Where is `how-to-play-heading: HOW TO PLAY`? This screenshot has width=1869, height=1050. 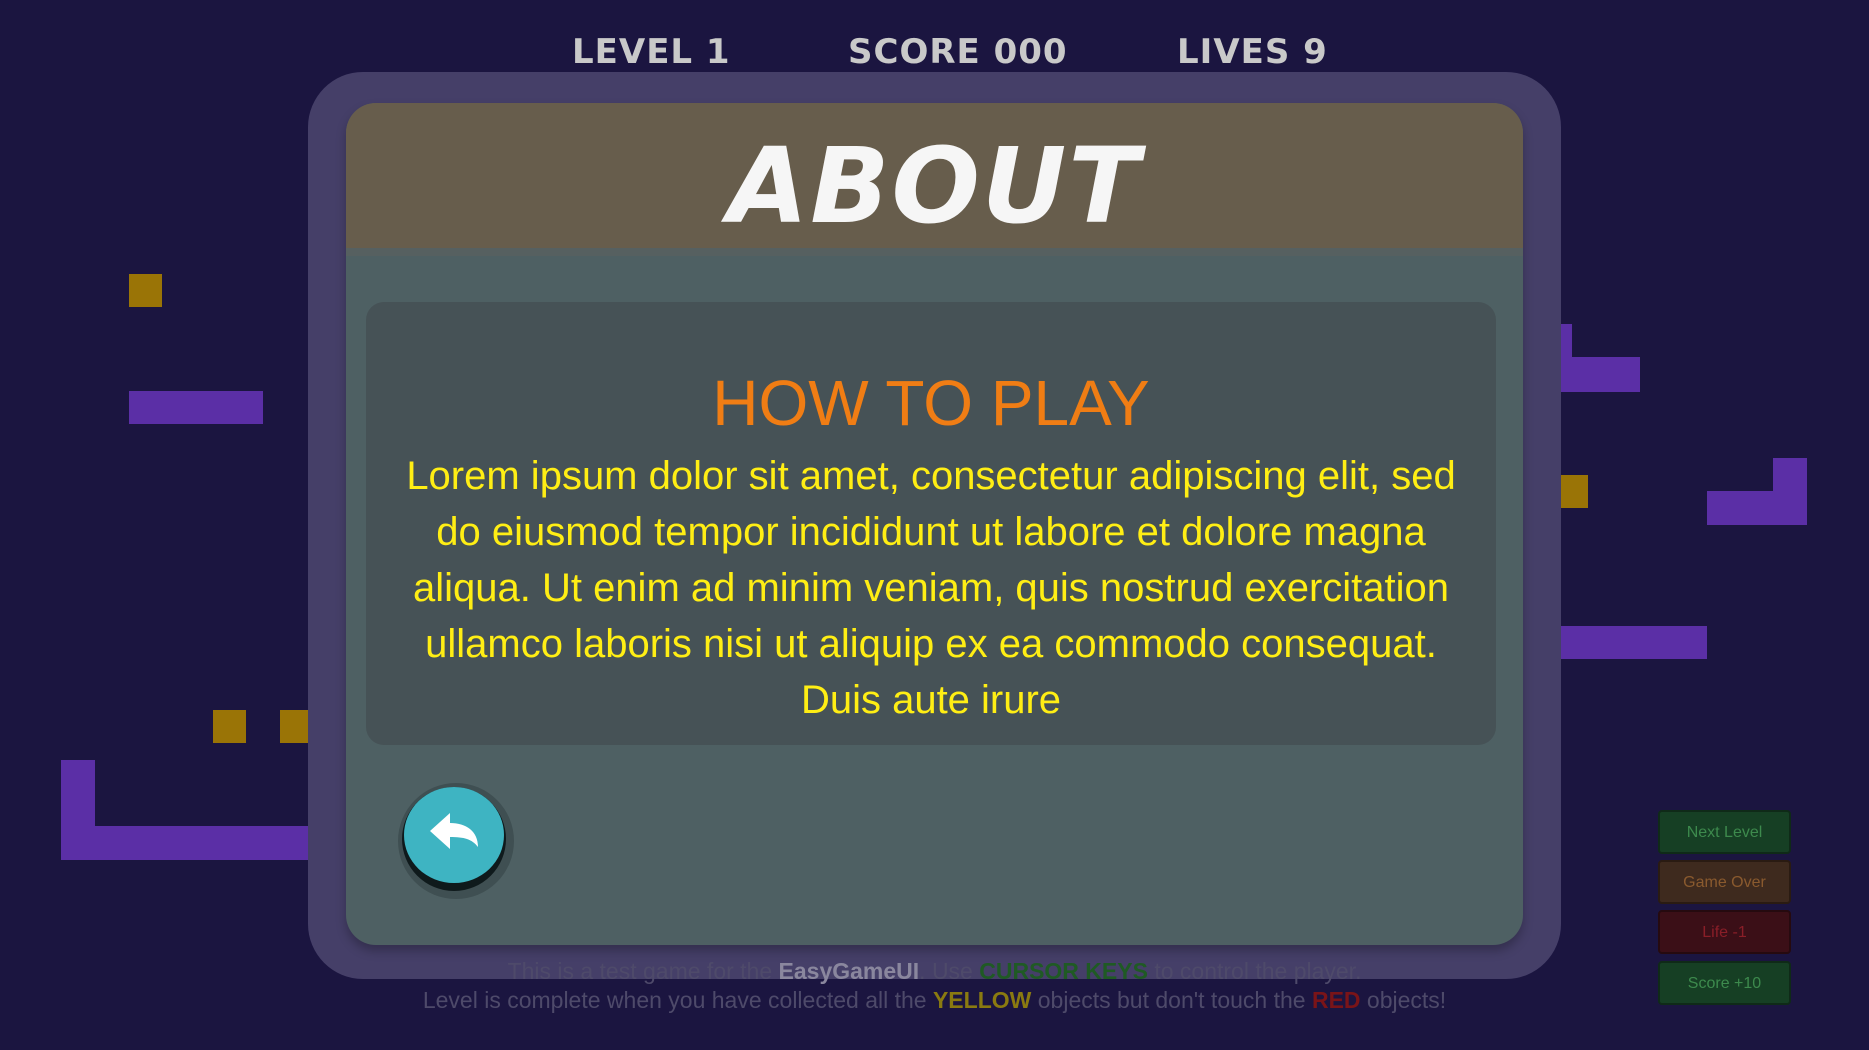
how-to-play-heading: HOW TO PLAY is located at coordinates (931, 403).